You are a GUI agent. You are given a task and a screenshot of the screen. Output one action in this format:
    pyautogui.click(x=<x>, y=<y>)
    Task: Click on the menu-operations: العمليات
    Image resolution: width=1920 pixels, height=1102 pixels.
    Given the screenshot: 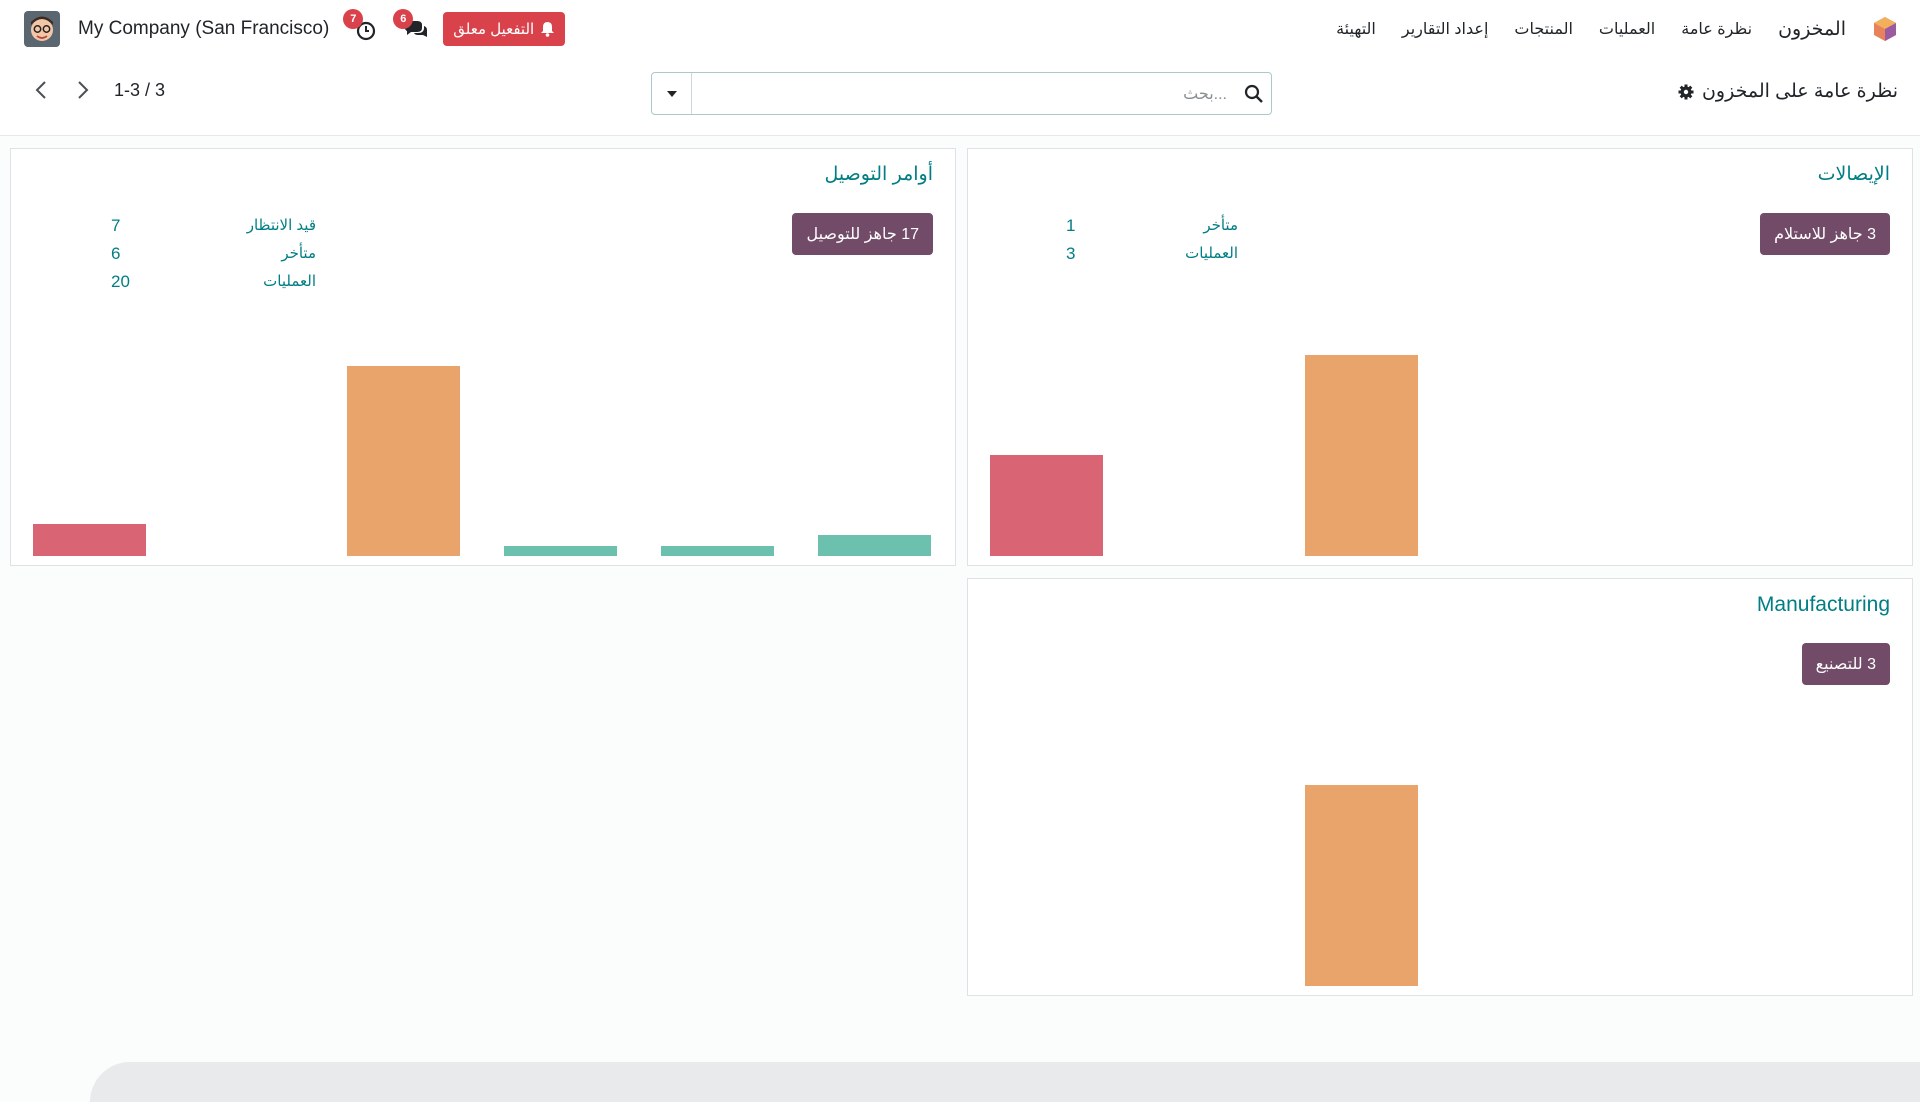 What is the action you would take?
    pyautogui.click(x=1627, y=29)
    